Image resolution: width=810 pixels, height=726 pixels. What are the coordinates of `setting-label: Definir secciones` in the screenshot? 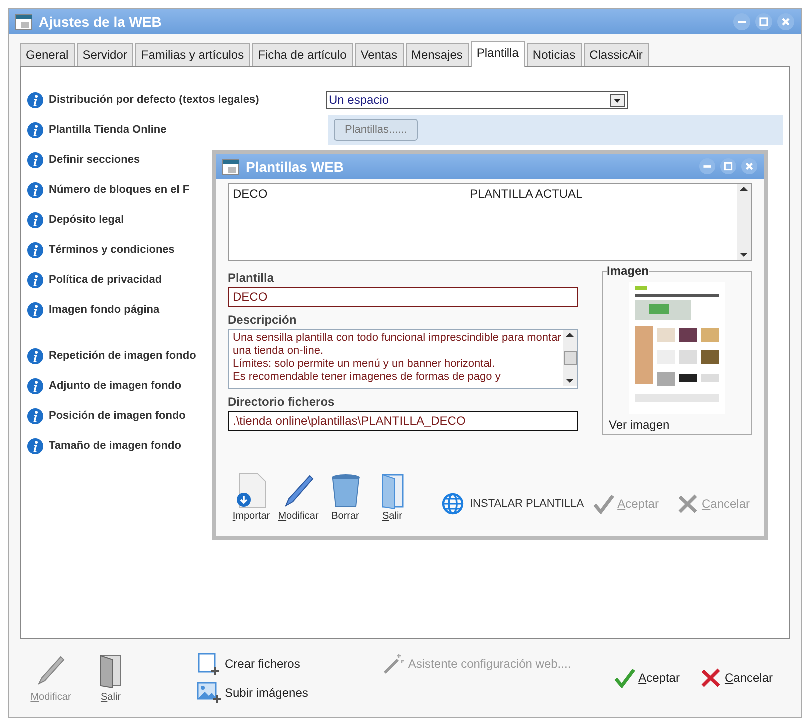 It's located at (94, 160).